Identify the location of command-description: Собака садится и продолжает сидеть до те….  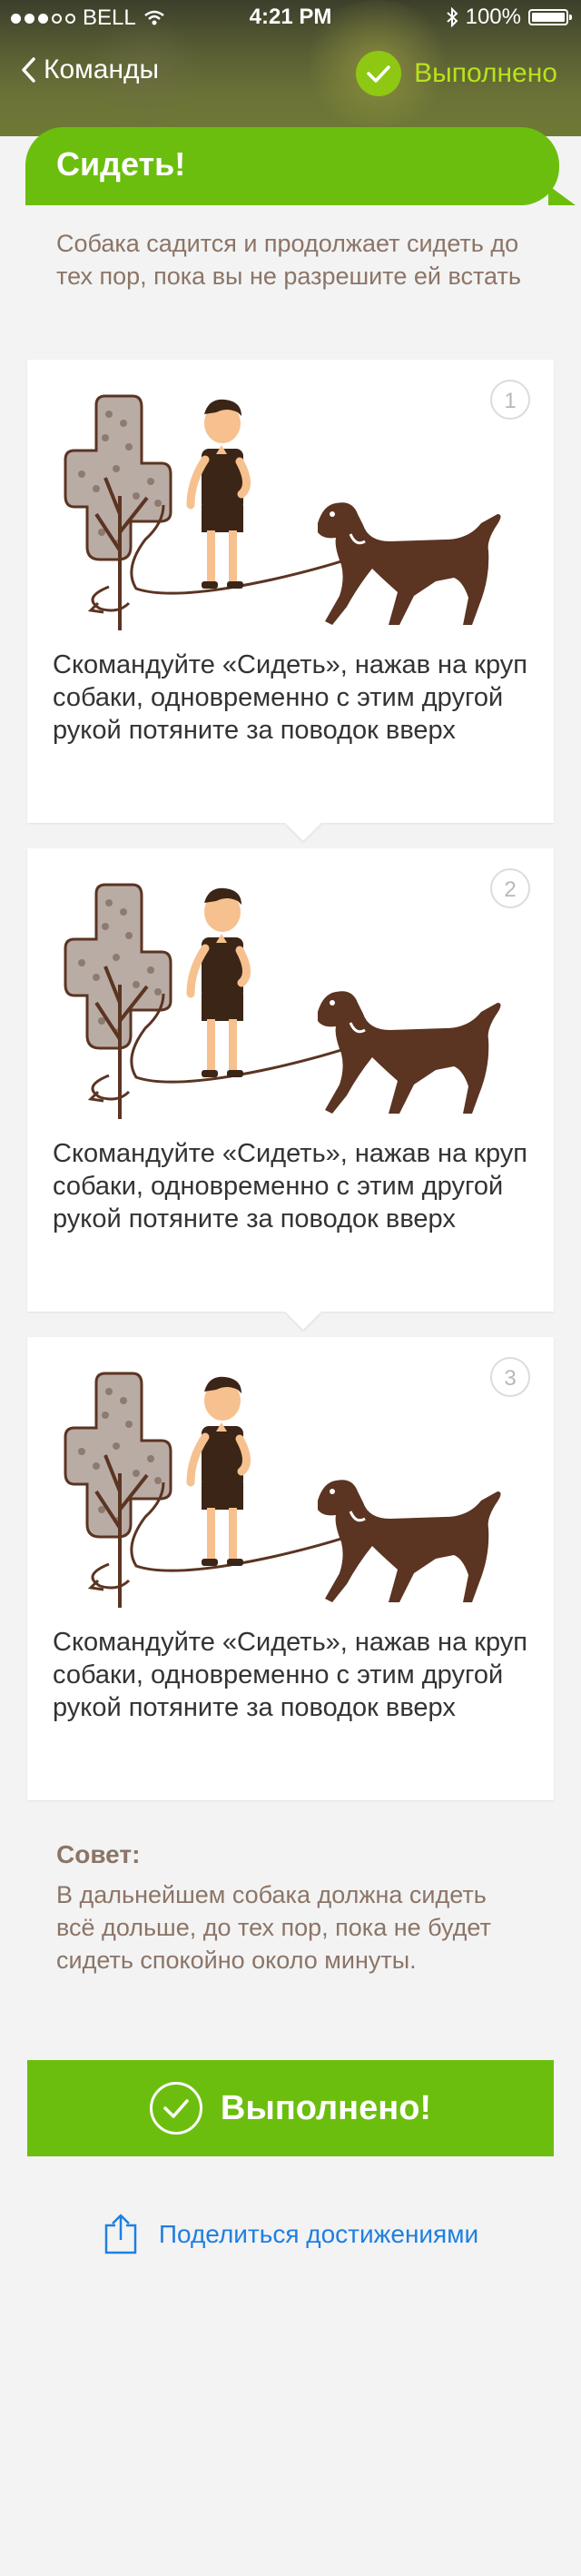
(288, 260).